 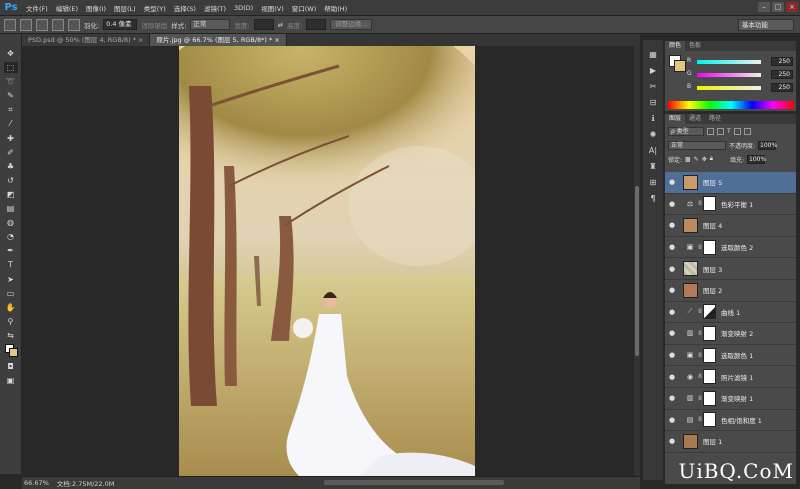 What do you see at coordinates (730, 442) in the screenshot?
I see `layer-row: ● 图层 1` at bounding box center [730, 442].